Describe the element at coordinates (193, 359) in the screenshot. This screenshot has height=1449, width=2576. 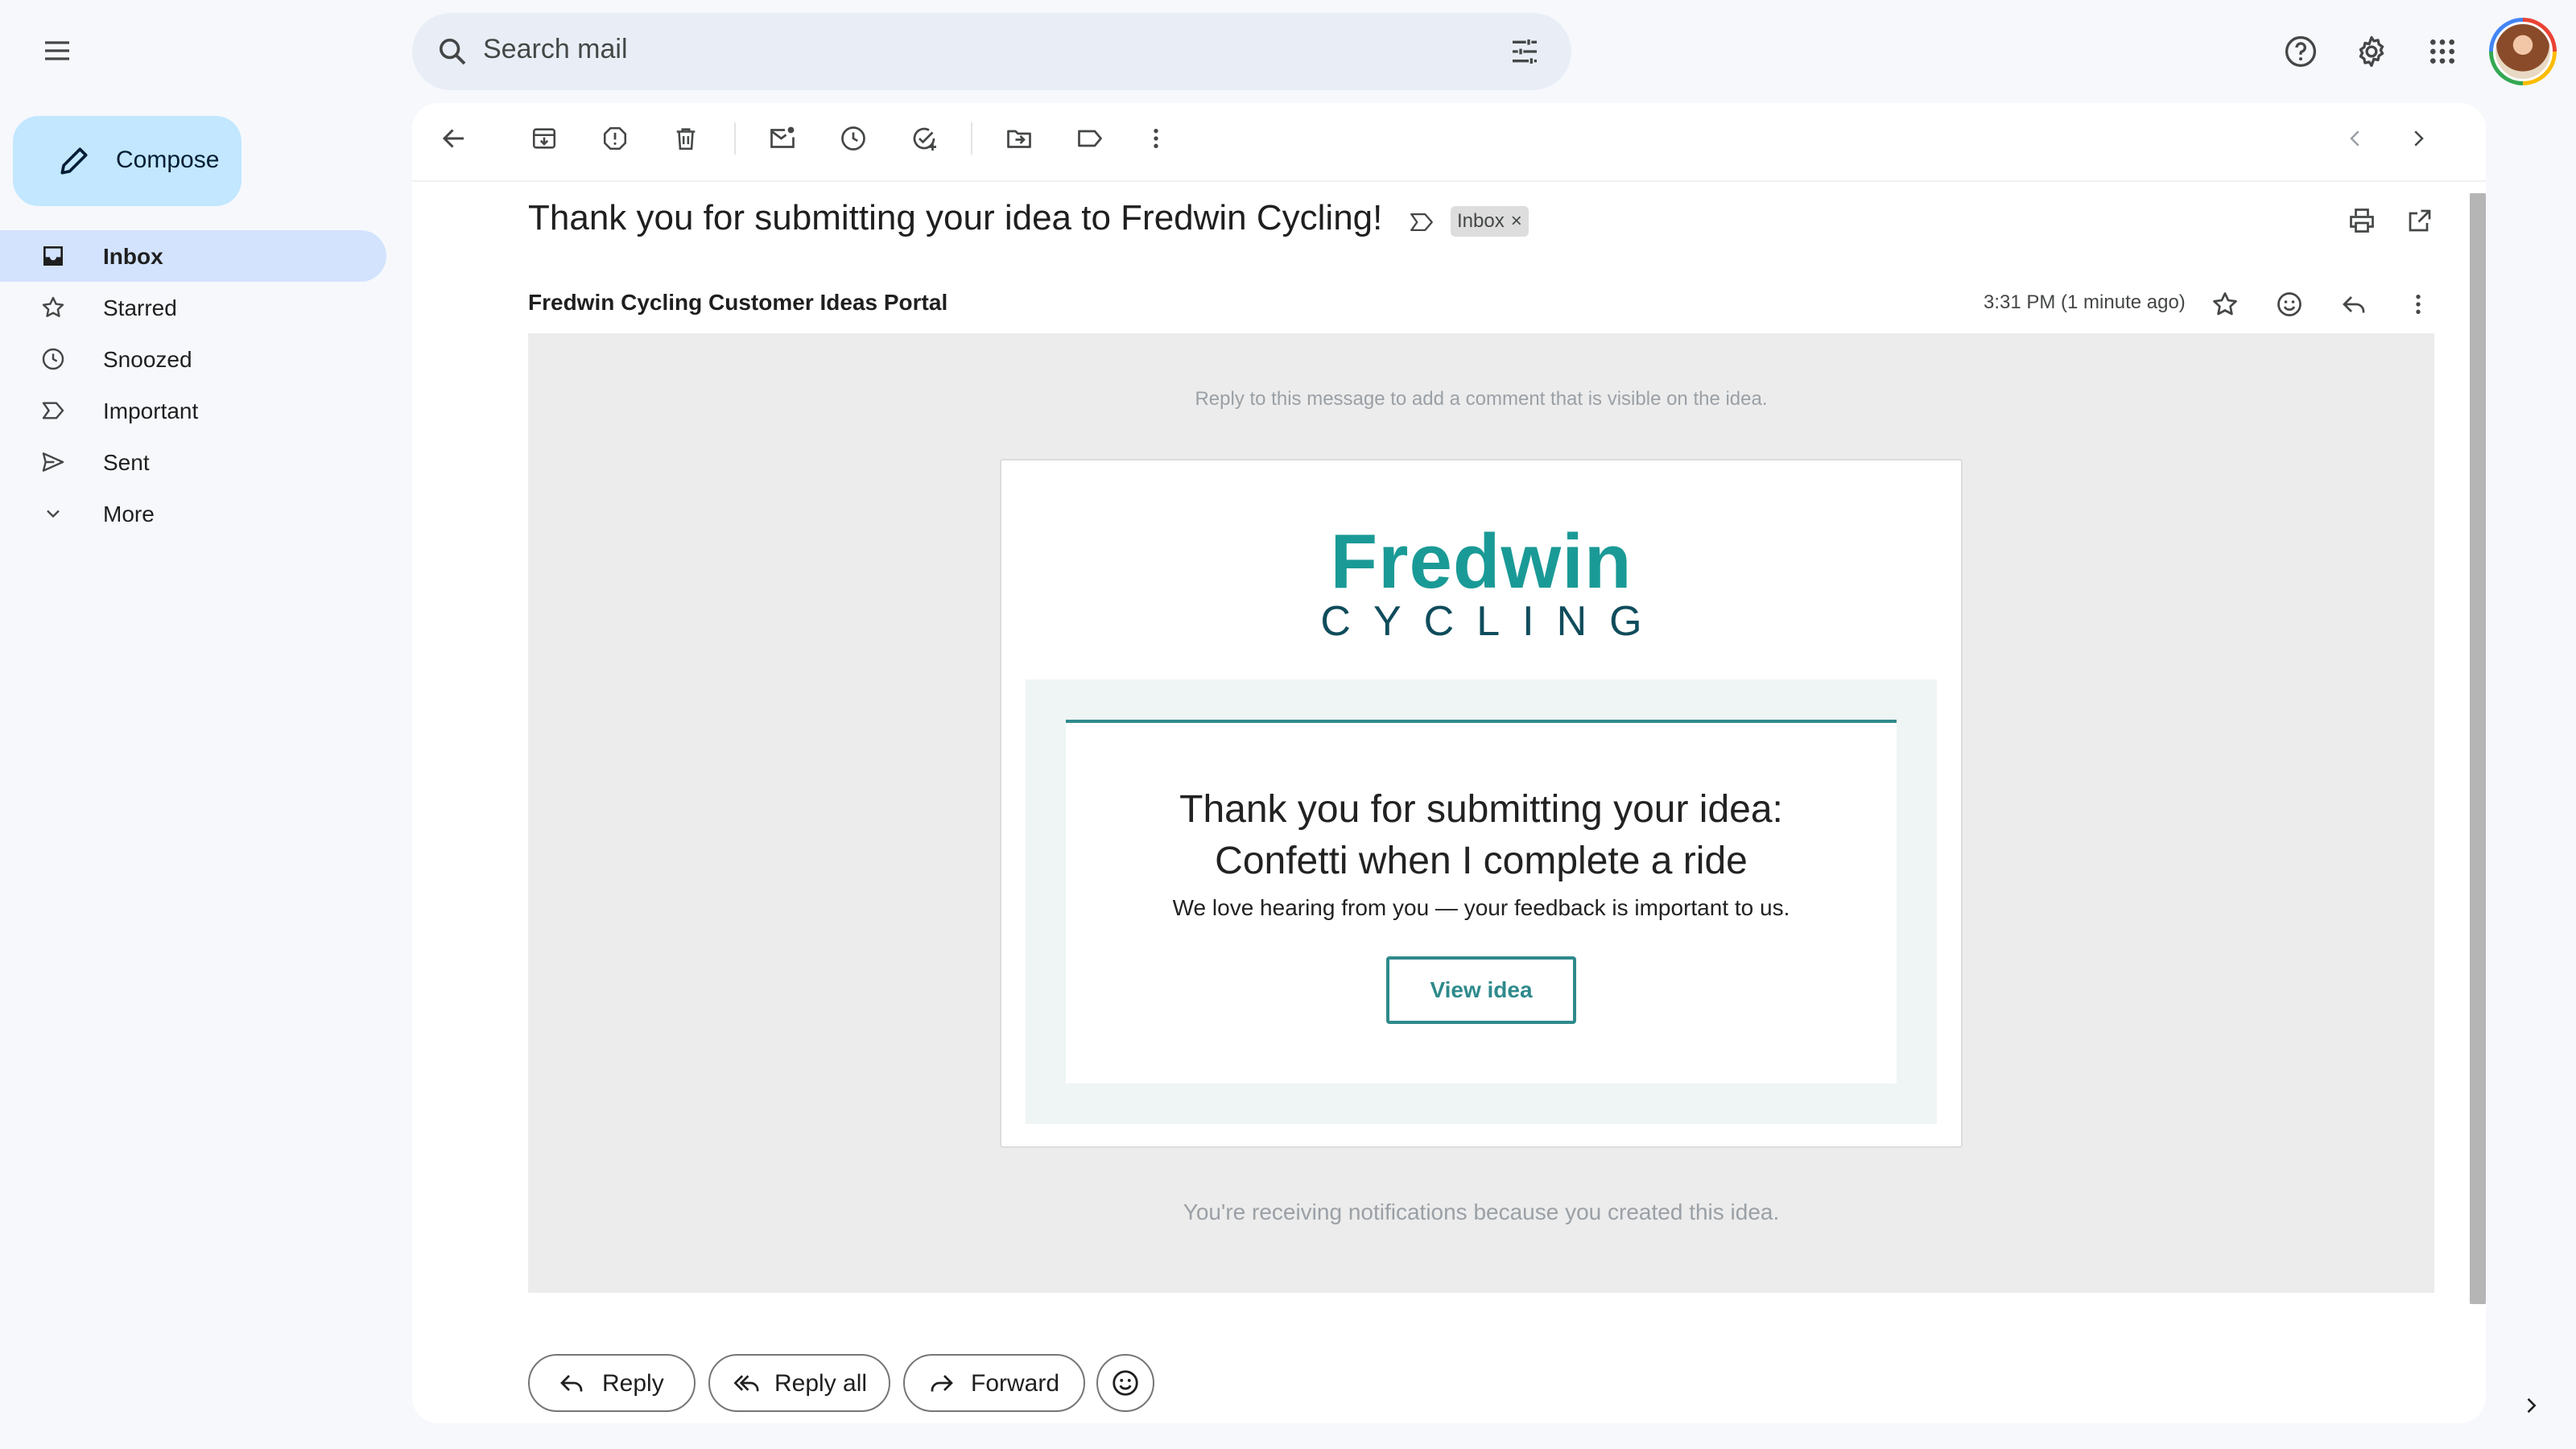
I see `sidebar-item-snoozed: Snoozed` at that location.